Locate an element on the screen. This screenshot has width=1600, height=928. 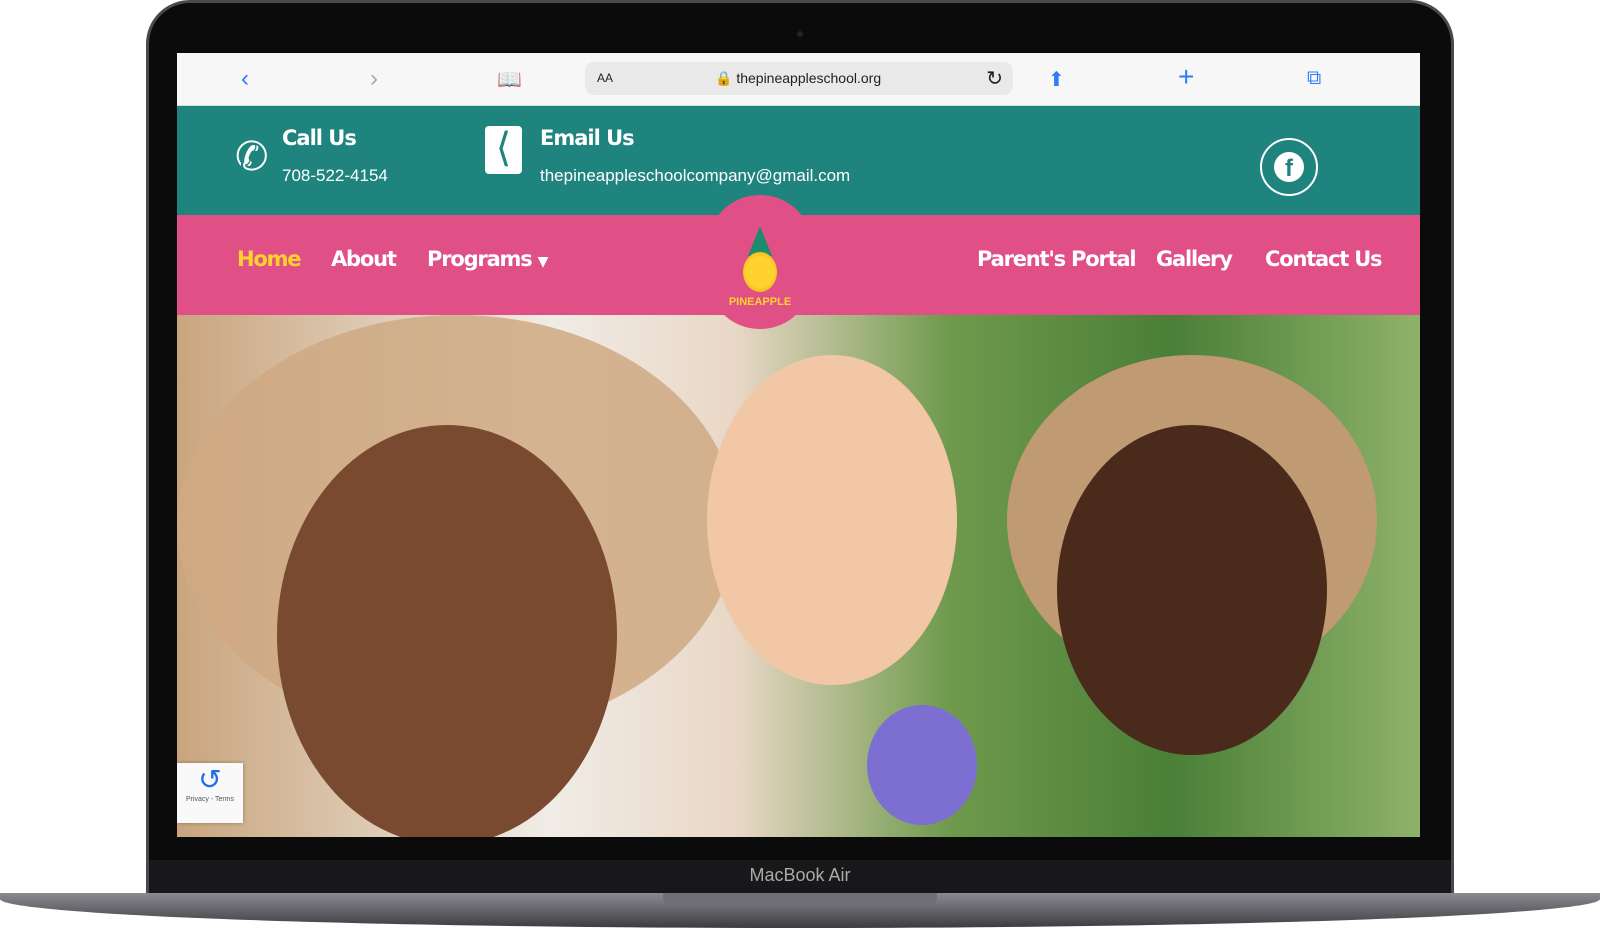
child-middle is located at coordinates (832, 520).